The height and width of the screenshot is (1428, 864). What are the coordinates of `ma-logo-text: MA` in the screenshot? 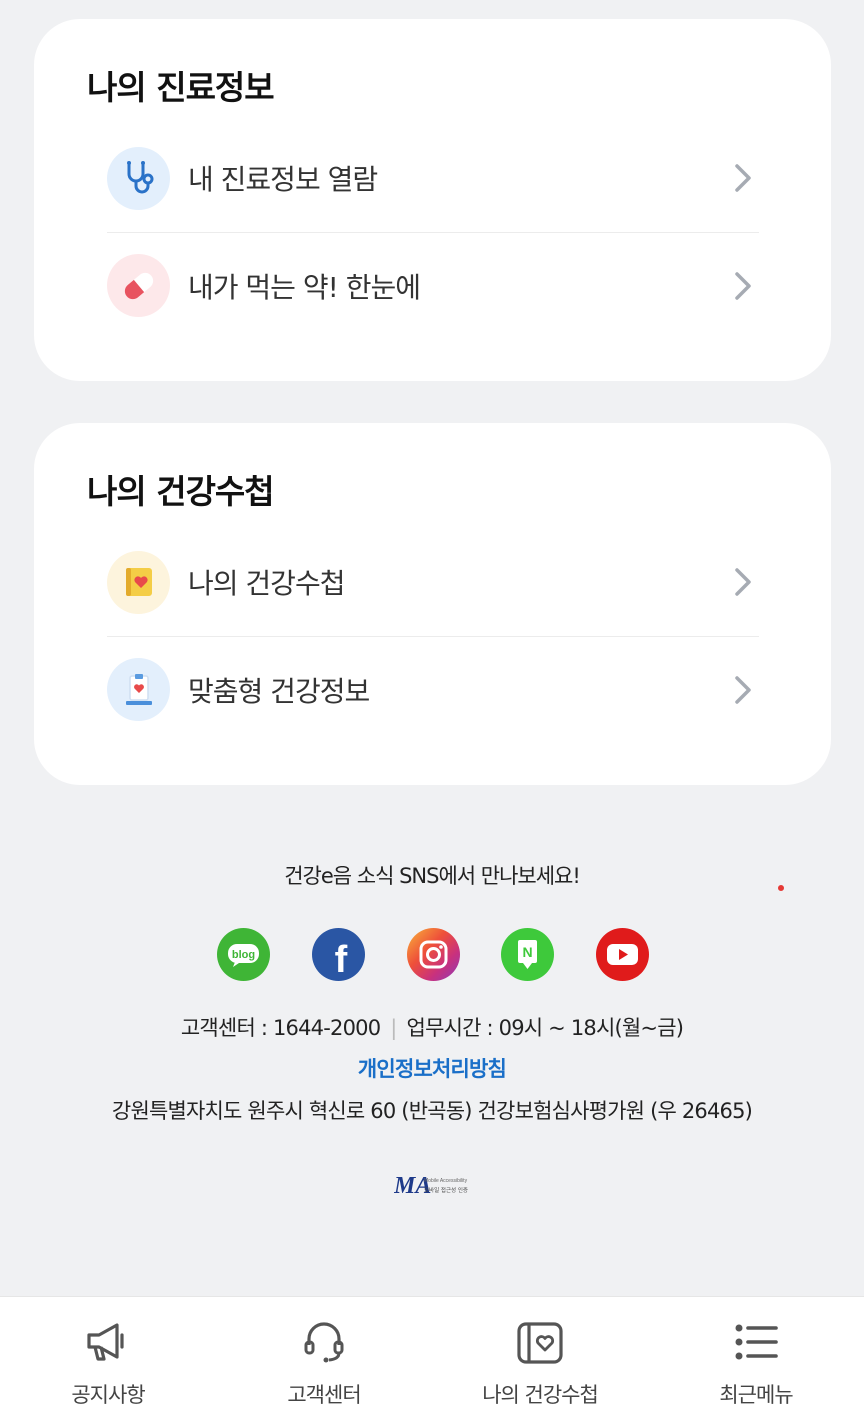 It's located at (412, 1186).